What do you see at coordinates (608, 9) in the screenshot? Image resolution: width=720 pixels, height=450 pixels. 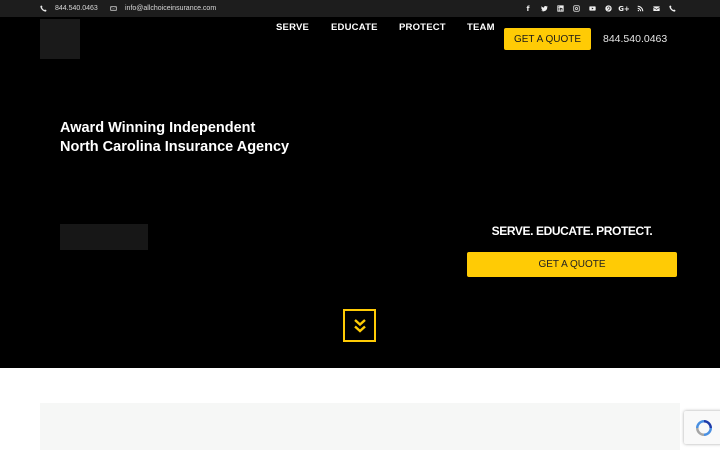 I see `pinterest-icon` at bounding box center [608, 9].